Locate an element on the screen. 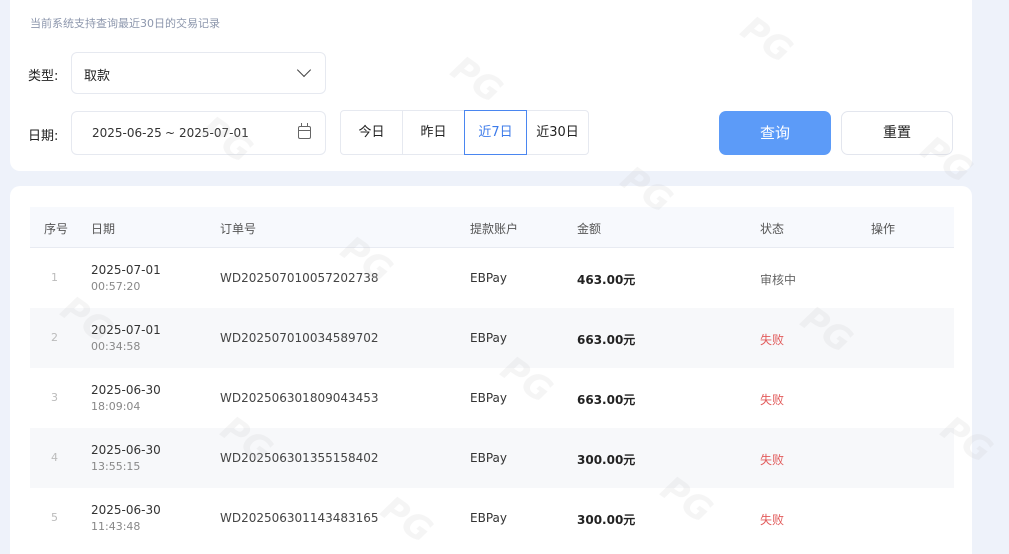  query-button: 查询 is located at coordinates (775, 133).